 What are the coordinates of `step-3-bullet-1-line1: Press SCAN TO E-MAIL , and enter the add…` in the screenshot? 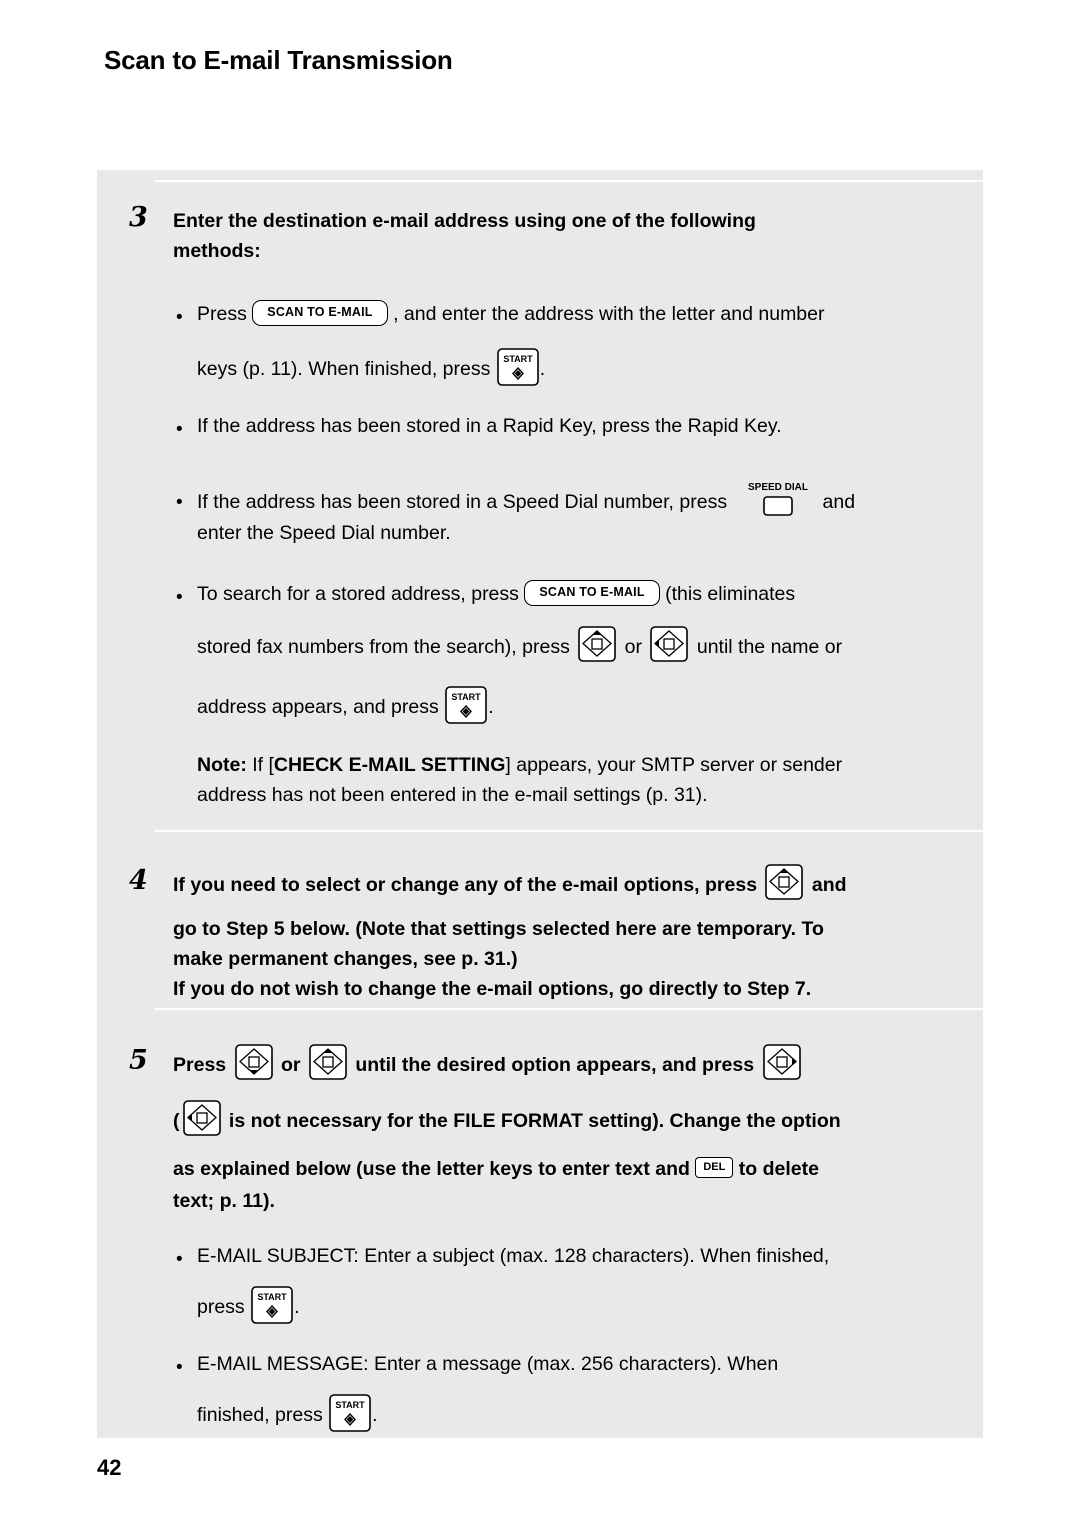 It's located at (587, 314).